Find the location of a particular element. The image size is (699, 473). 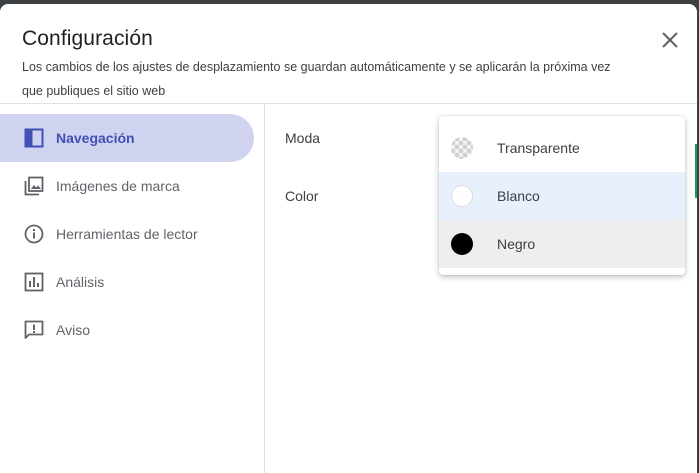

dropdown-option-blanco: Blanco is located at coordinates (562, 196).